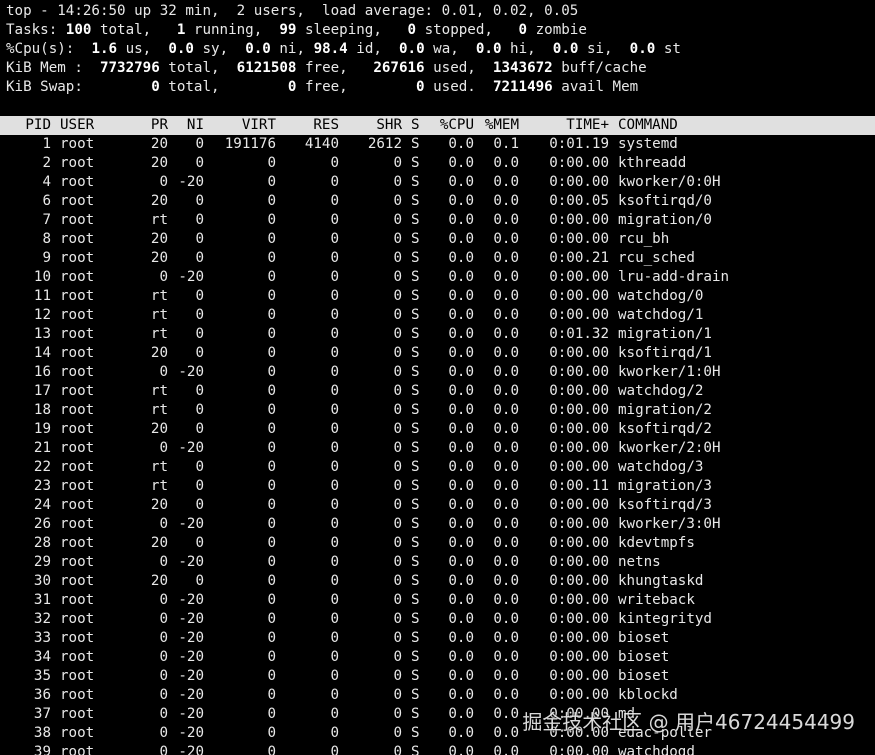  Describe the element at coordinates (163, 182) in the screenshot. I see `cell-pr: 0` at that location.